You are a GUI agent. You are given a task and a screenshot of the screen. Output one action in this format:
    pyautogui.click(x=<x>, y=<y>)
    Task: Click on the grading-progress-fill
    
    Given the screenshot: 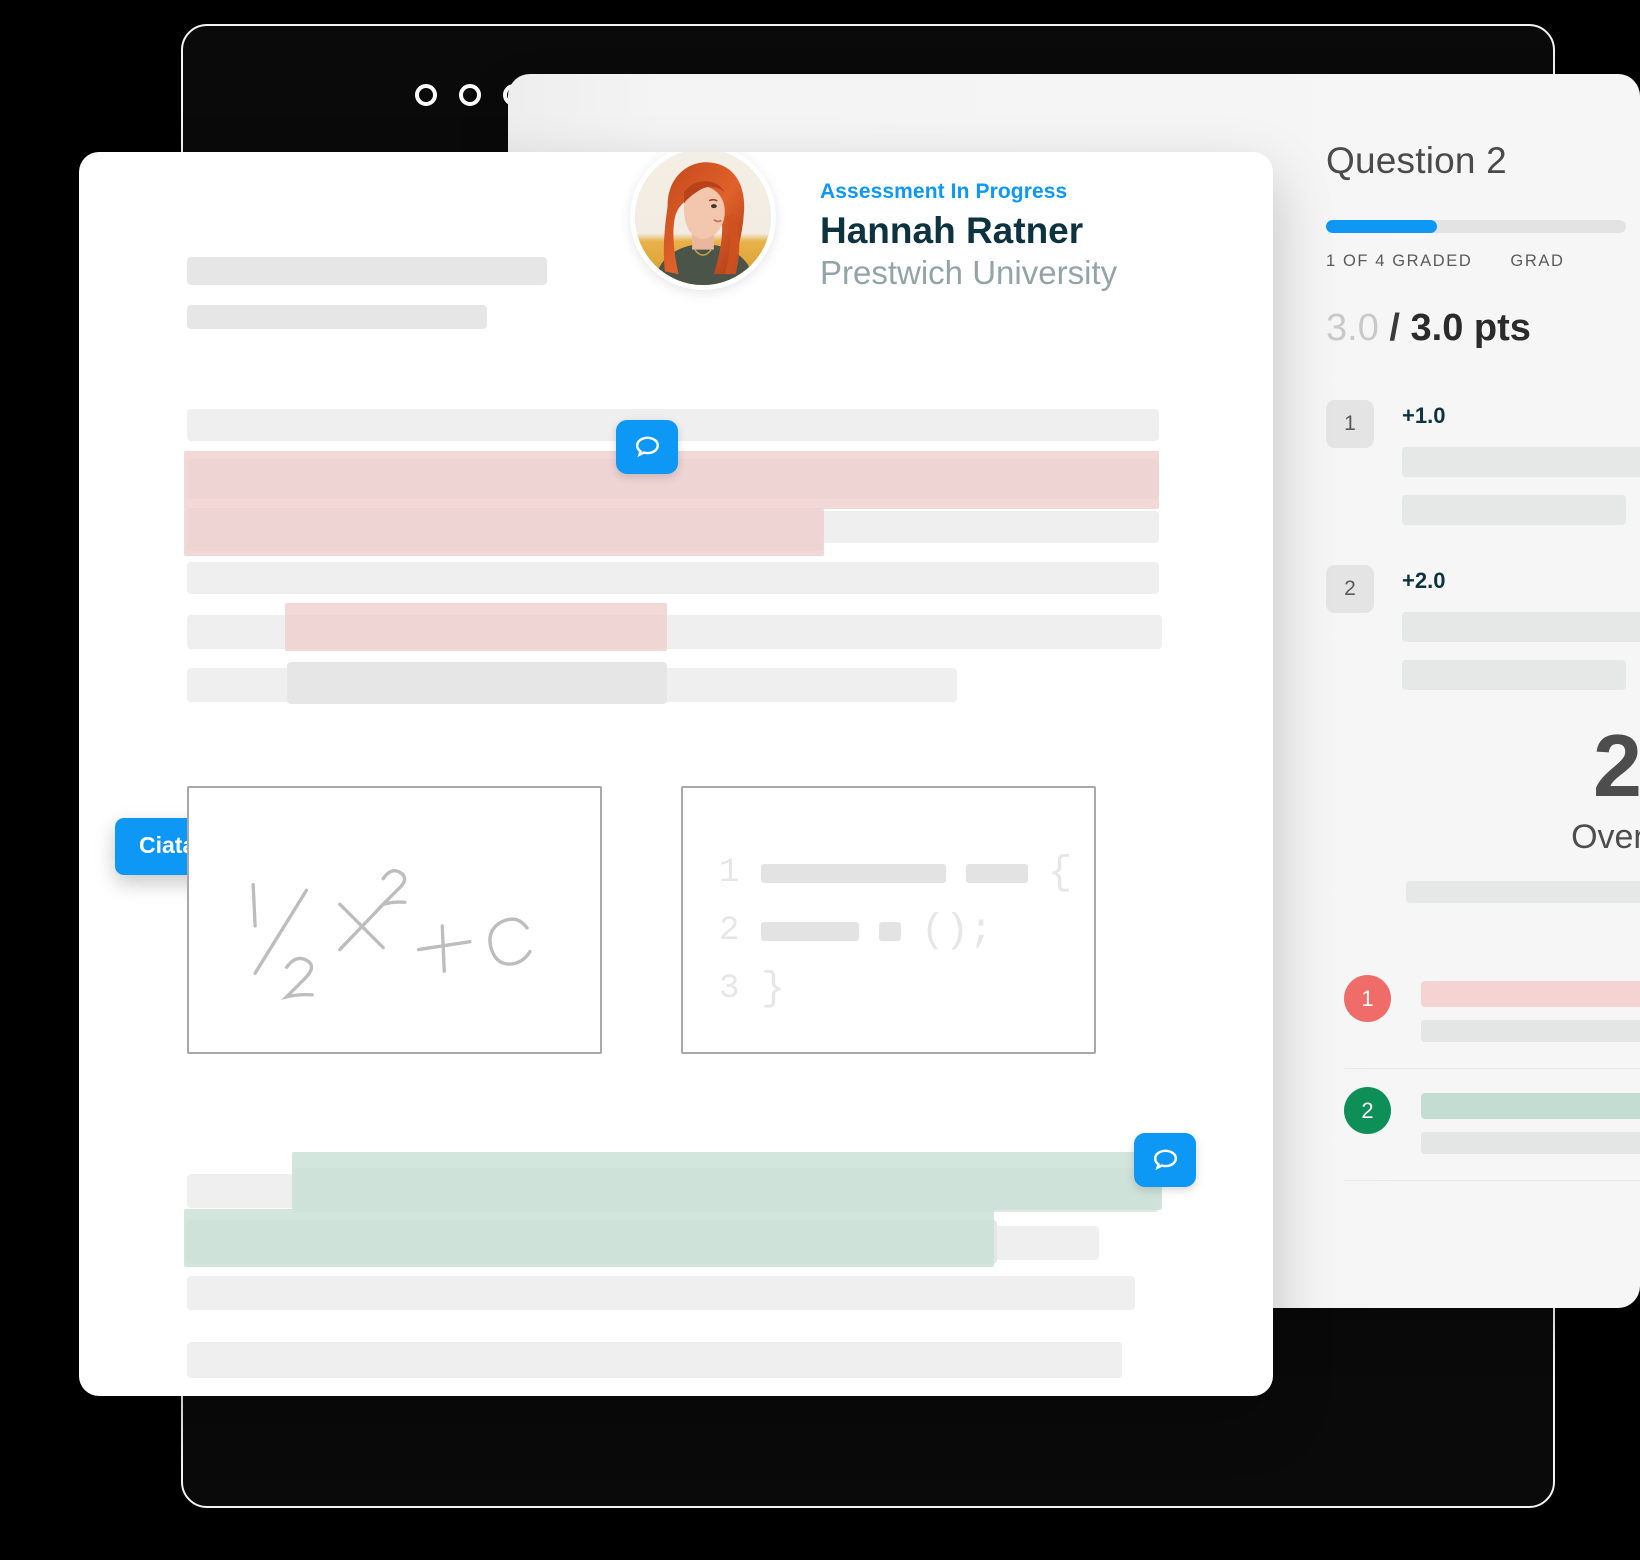 What is the action you would take?
    pyautogui.click(x=1381, y=226)
    